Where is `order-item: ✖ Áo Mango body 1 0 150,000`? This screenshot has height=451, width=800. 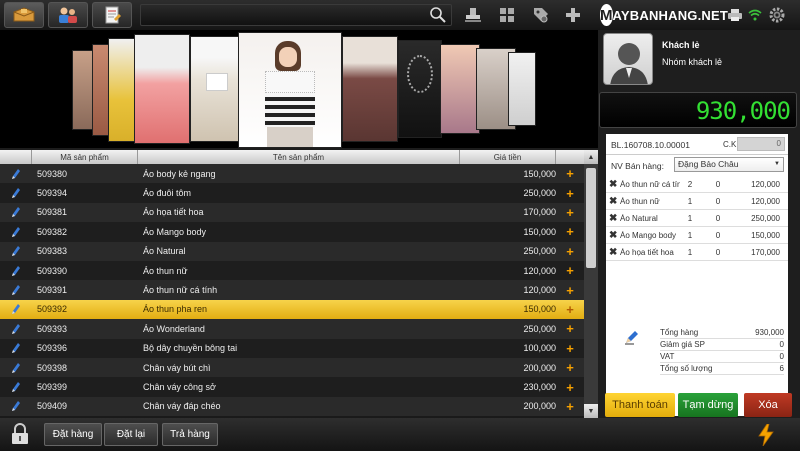 order-item: ✖ Áo Mango body 1 0 150,000 is located at coordinates (697, 235).